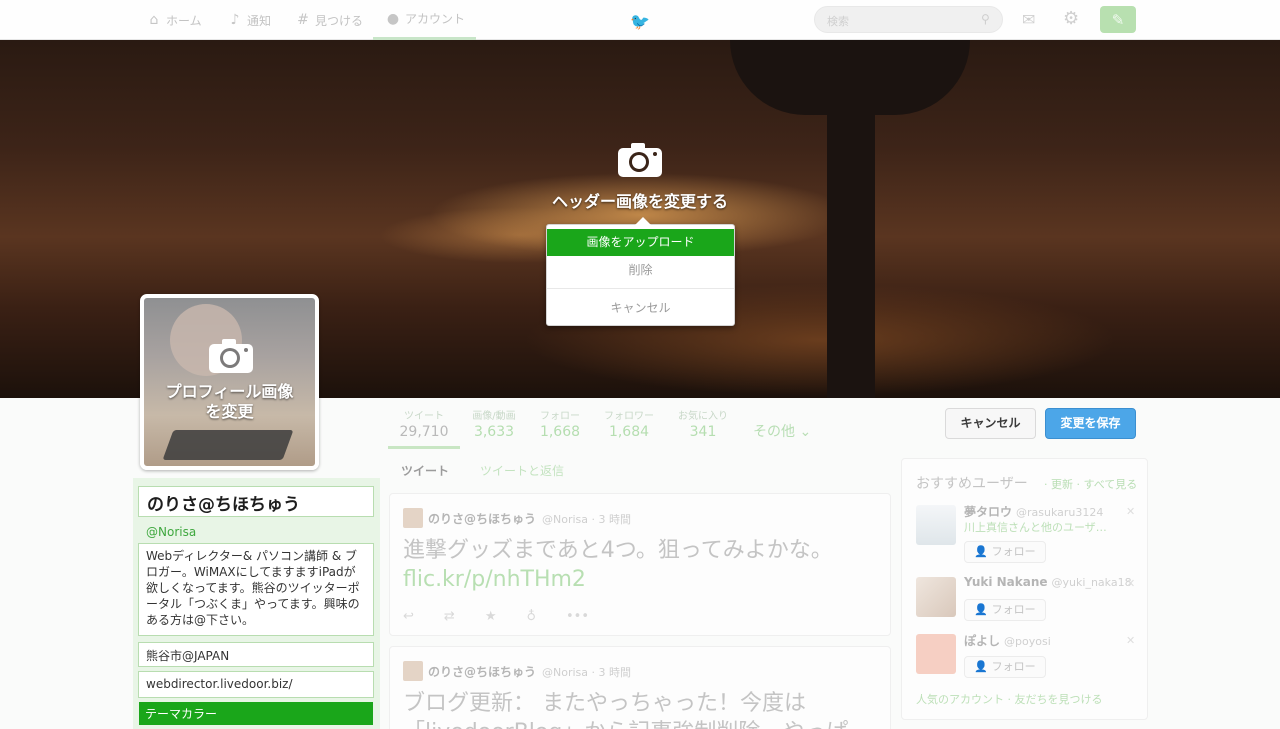  What do you see at coordinates (256, 654) in the screenshot?
I see `location-field: 熊谷市@JAPAN` at bounding box center [256, 654].